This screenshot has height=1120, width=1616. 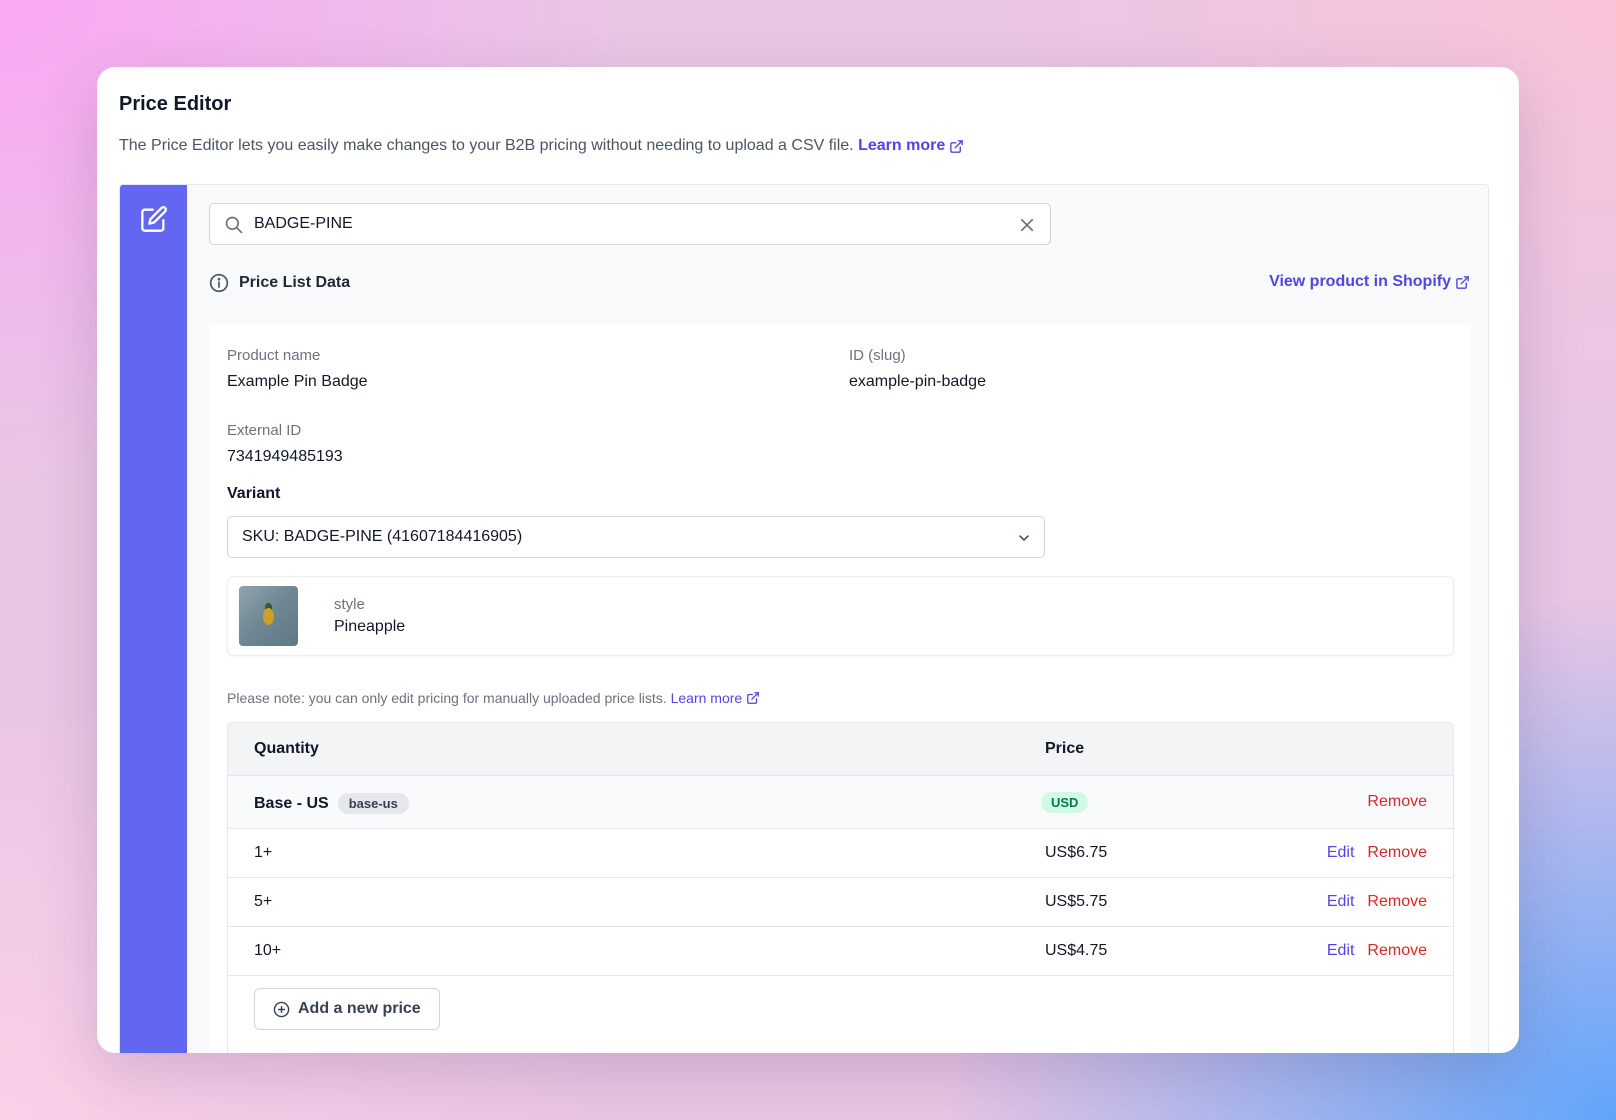 I want to click on chevron-down-icon, so click(x=1024, y=538).